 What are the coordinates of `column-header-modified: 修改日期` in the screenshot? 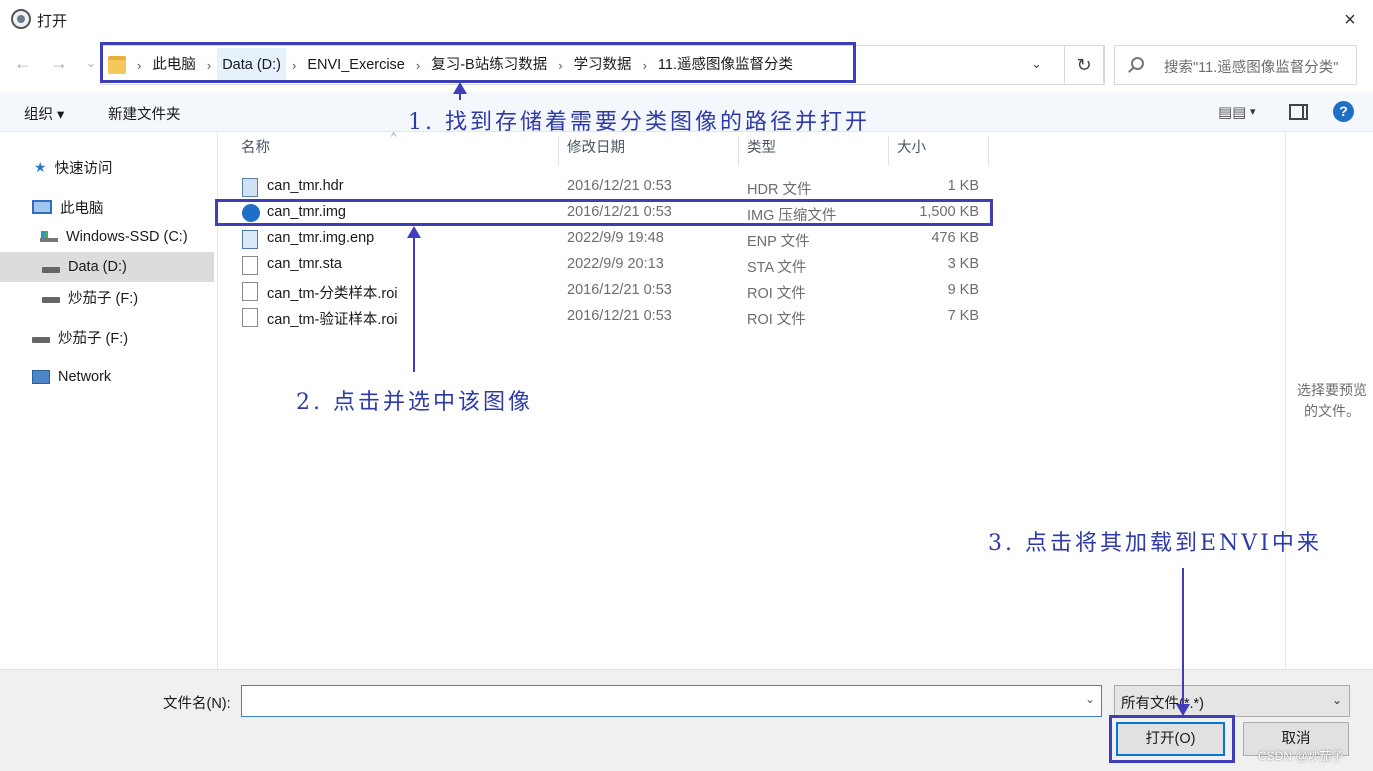 It's located at (596, 151).